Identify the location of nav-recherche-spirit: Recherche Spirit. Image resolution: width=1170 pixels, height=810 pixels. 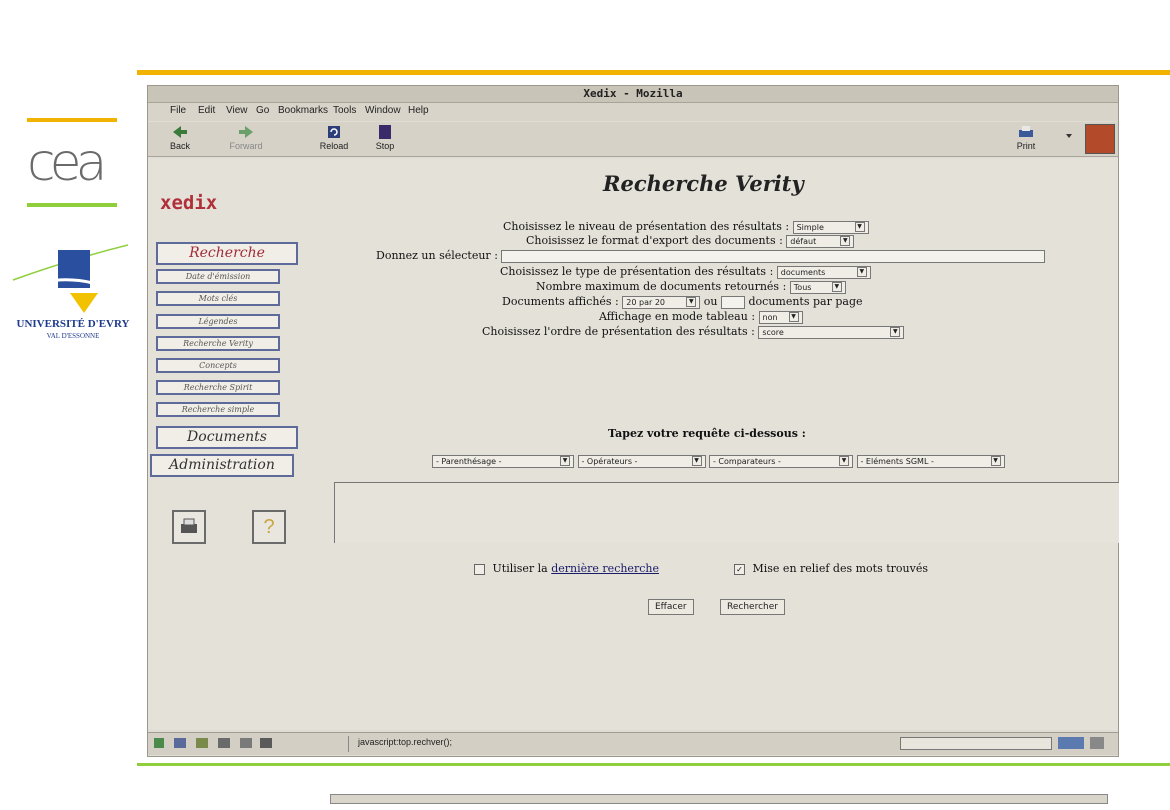
(218, 387).